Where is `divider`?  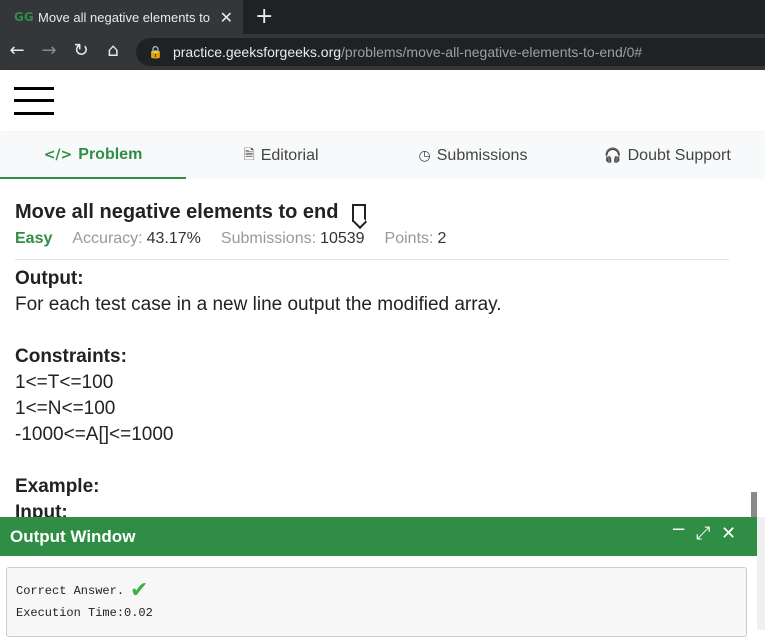 divider is located at coordinates (372, 259).